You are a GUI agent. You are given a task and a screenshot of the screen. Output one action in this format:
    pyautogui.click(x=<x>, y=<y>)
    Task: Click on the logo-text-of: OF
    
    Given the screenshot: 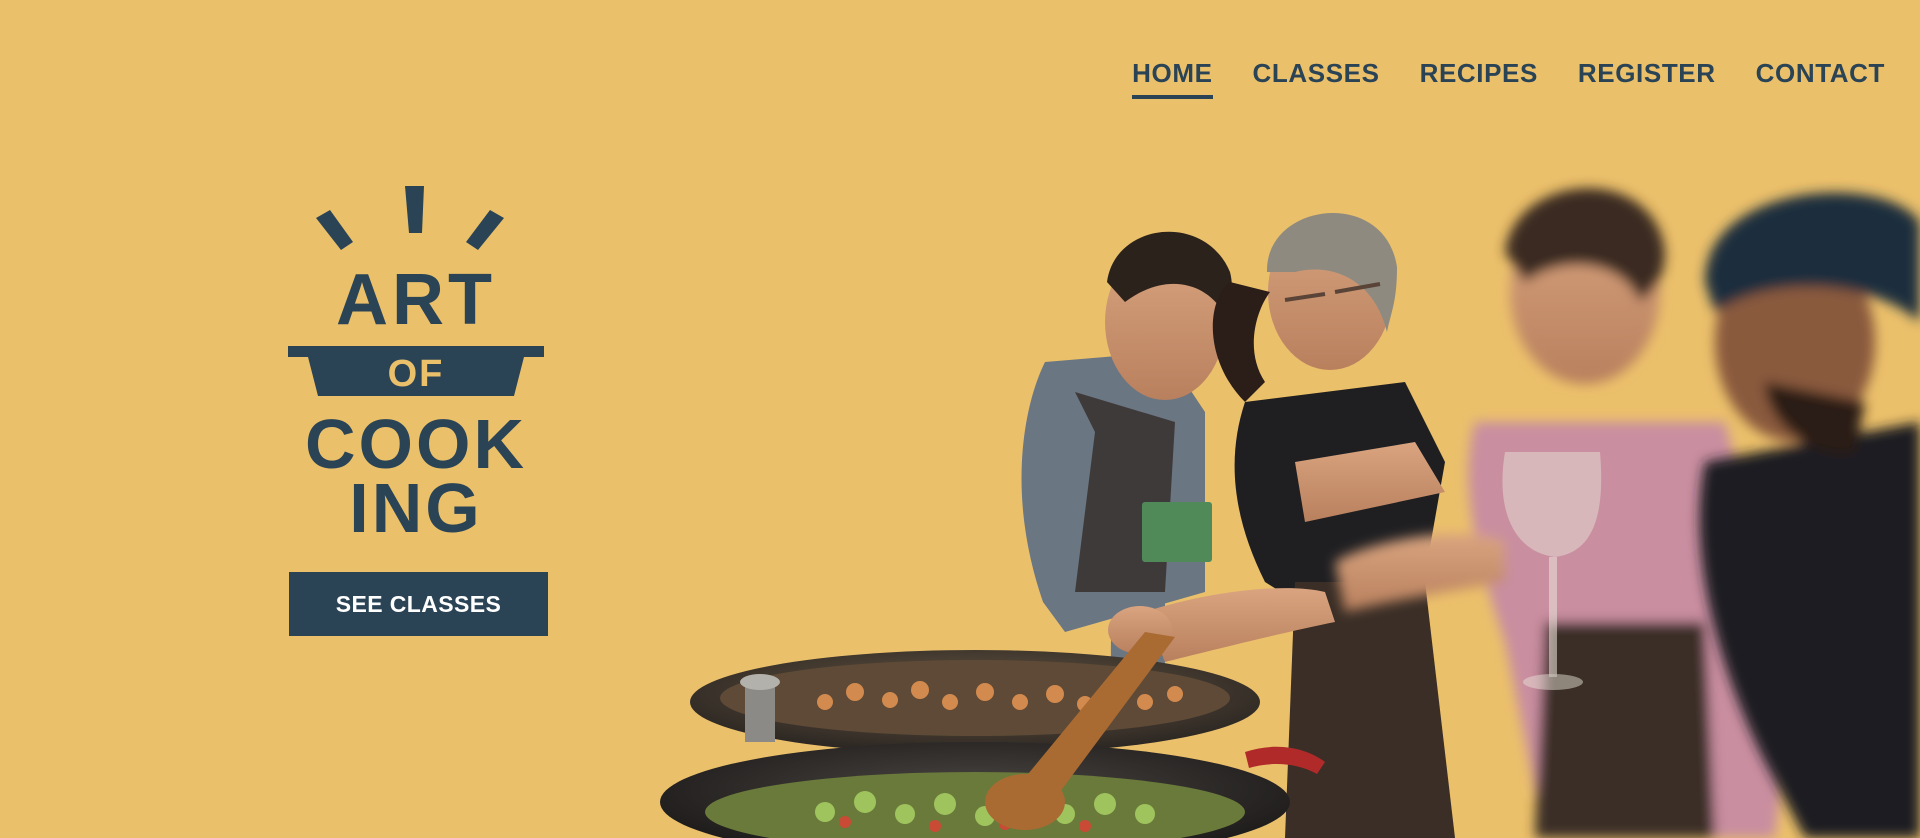 What is the action you would take?
    pyautogui.click(x=416, y=374)
    